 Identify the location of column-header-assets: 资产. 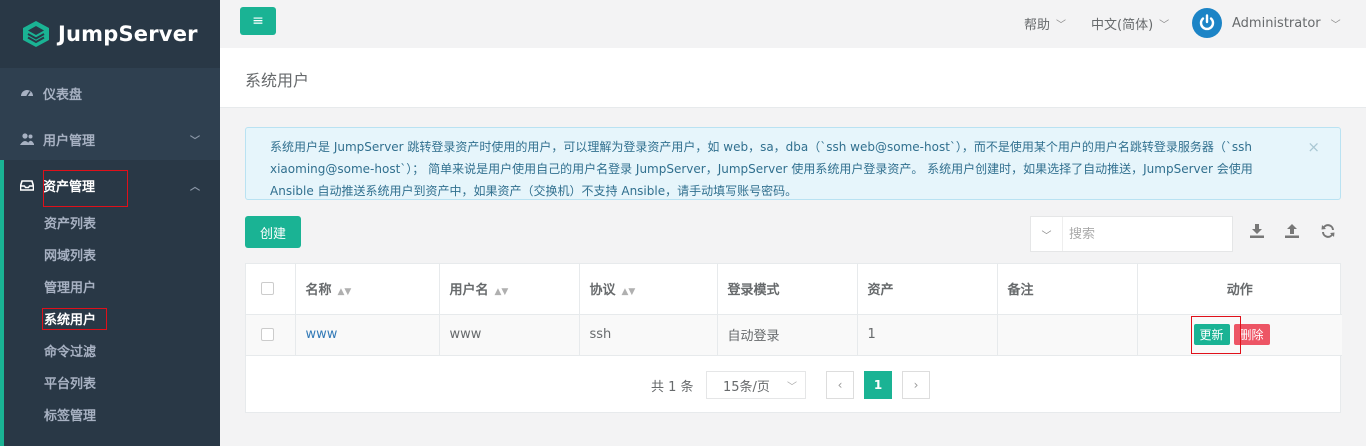
(927, 289).